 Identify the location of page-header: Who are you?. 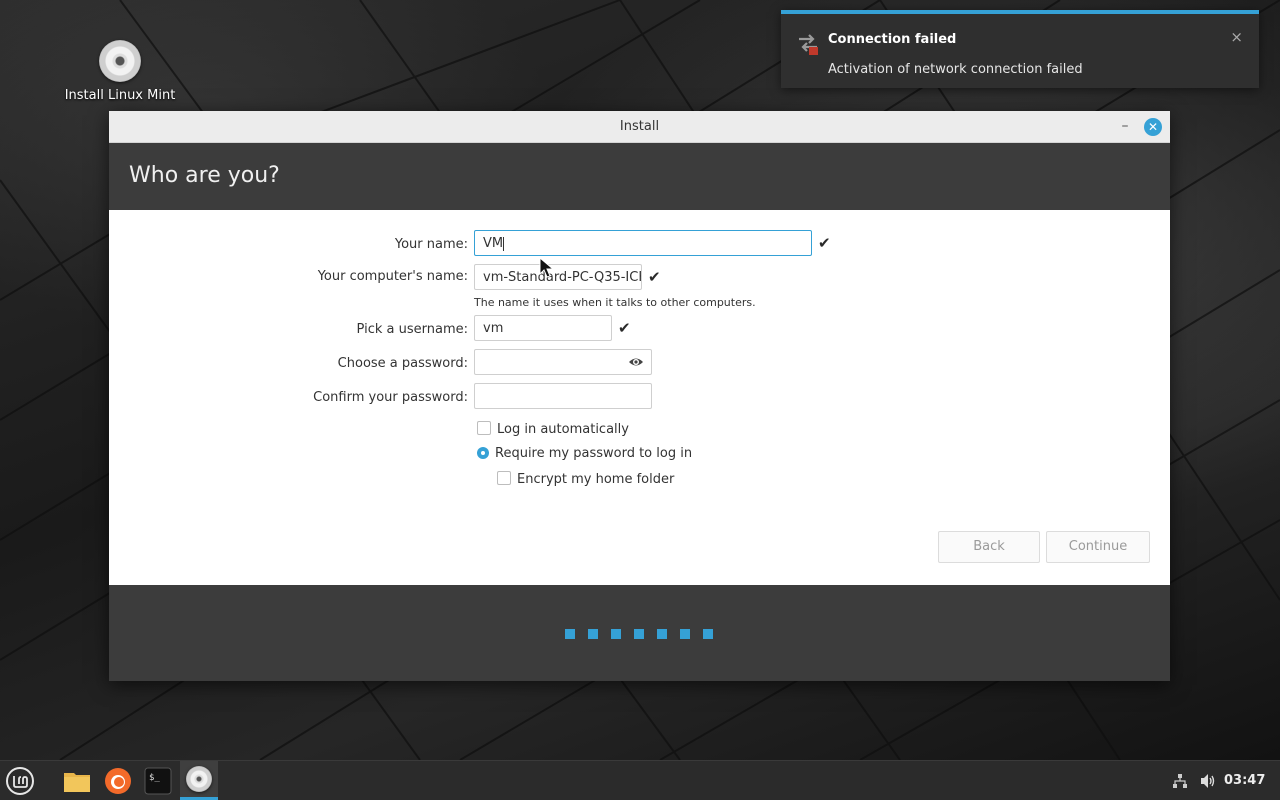
(639, 176).